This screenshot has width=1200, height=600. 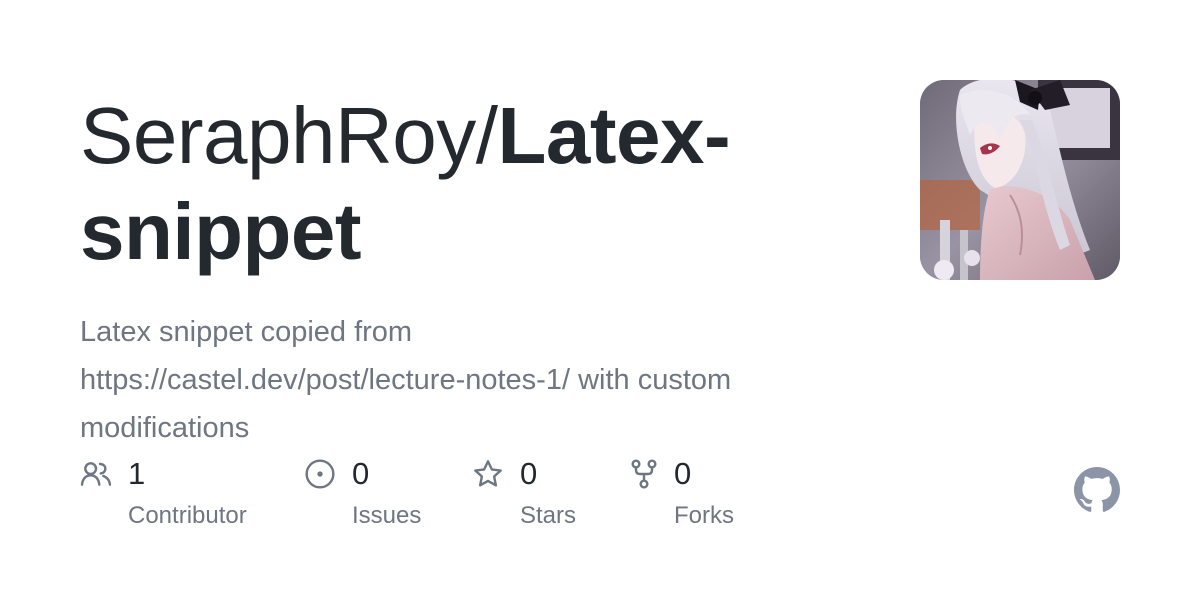 I want to click on repo-forked-icon, so click(x=644, y=474).